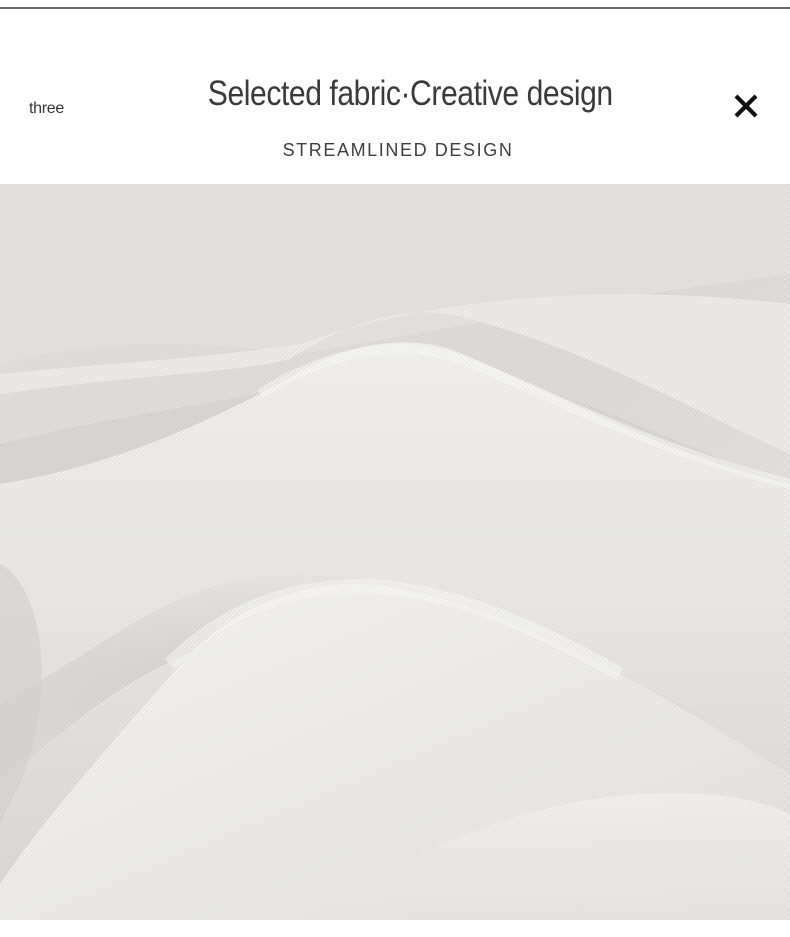 This screenshot has width=790, height=937. I want to click on close-button, so click(746, 106).